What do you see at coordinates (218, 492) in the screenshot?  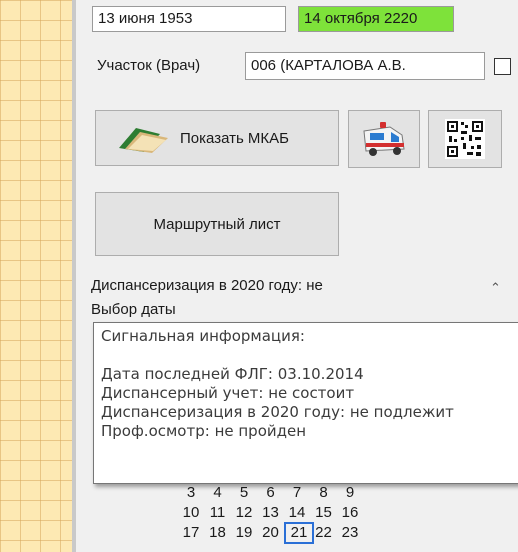 I see `calendar-day: 4` at bounding box center [218, 492].